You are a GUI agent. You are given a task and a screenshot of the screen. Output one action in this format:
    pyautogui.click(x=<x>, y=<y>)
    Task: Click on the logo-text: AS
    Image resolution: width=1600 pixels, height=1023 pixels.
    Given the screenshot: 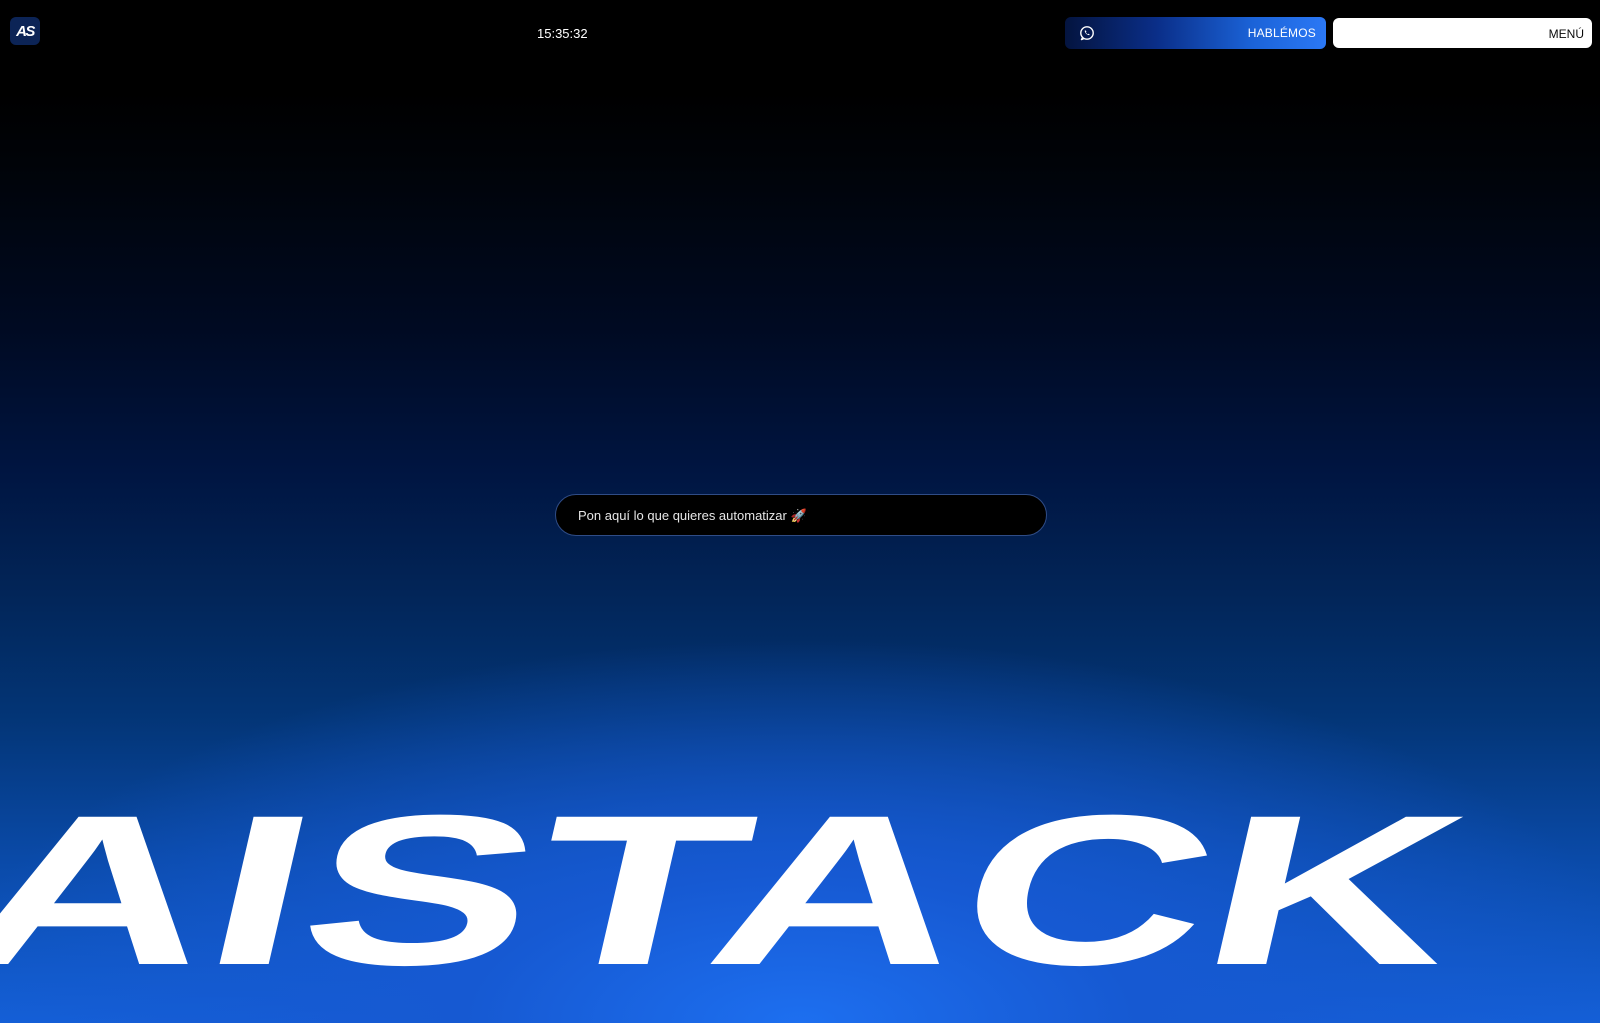 What is the action you would take?
    pyautogui.click(x=25, y=31)
    